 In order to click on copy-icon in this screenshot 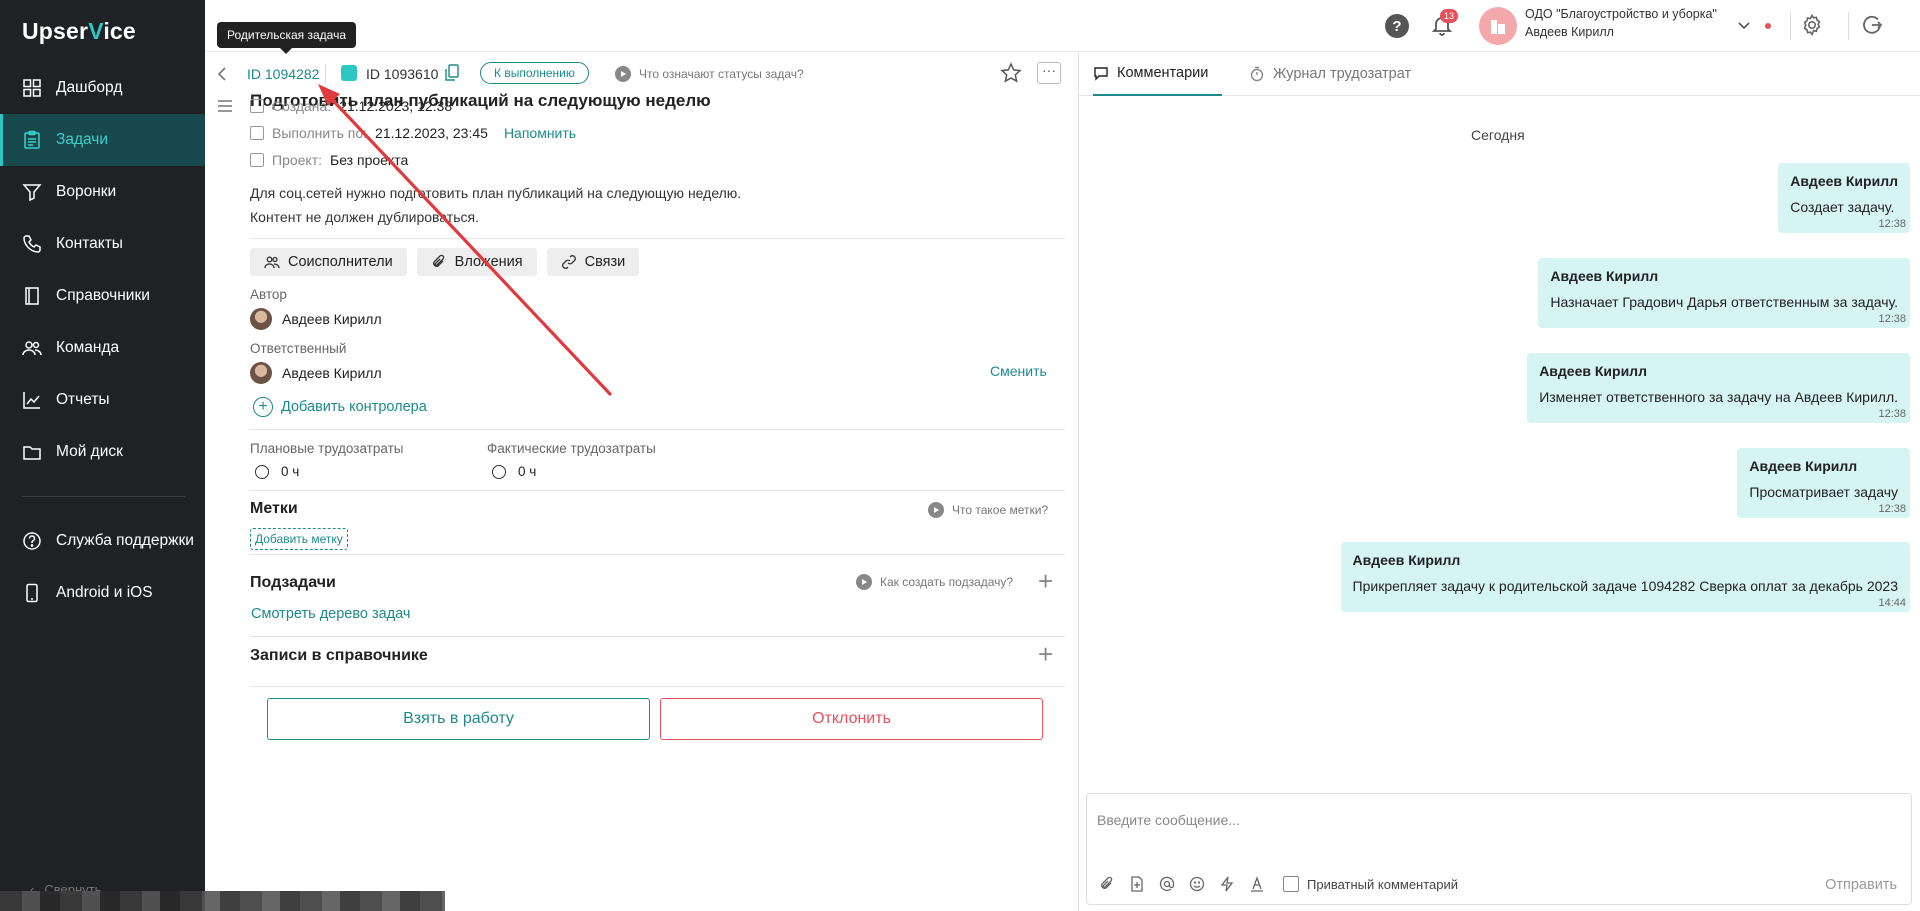, I will do `click(452, 73)`.